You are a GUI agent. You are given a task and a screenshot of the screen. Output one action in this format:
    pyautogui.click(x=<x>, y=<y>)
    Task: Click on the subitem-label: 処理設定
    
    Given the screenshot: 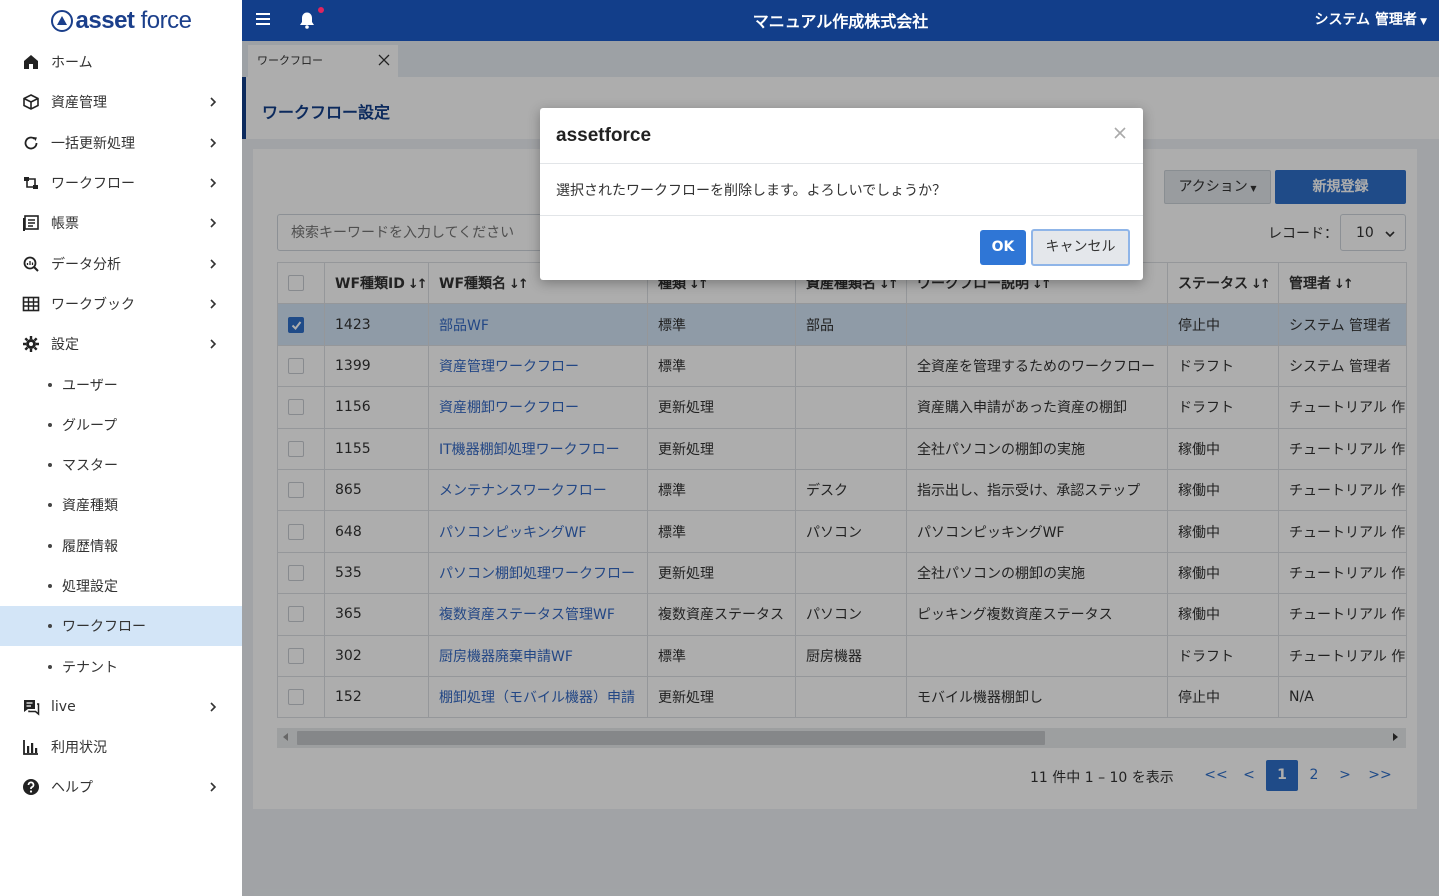 What is the action you would take?
    pyautogui.click(x=90, y=587)
    